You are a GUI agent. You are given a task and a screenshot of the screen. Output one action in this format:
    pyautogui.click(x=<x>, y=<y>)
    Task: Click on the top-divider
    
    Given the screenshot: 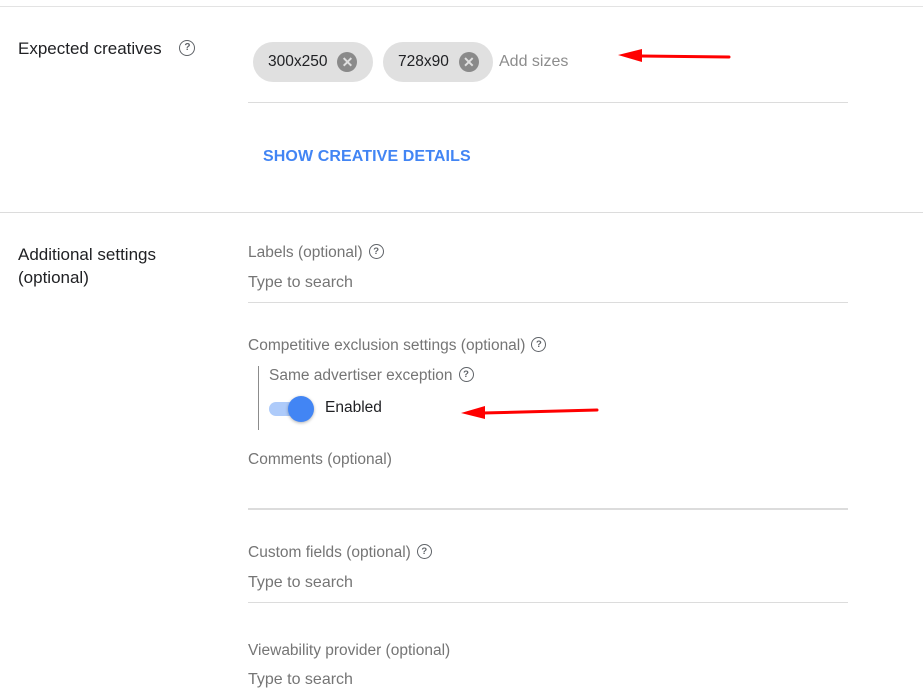 What is the action you would take?
    pyautogui.click(x=461, y=6)
    